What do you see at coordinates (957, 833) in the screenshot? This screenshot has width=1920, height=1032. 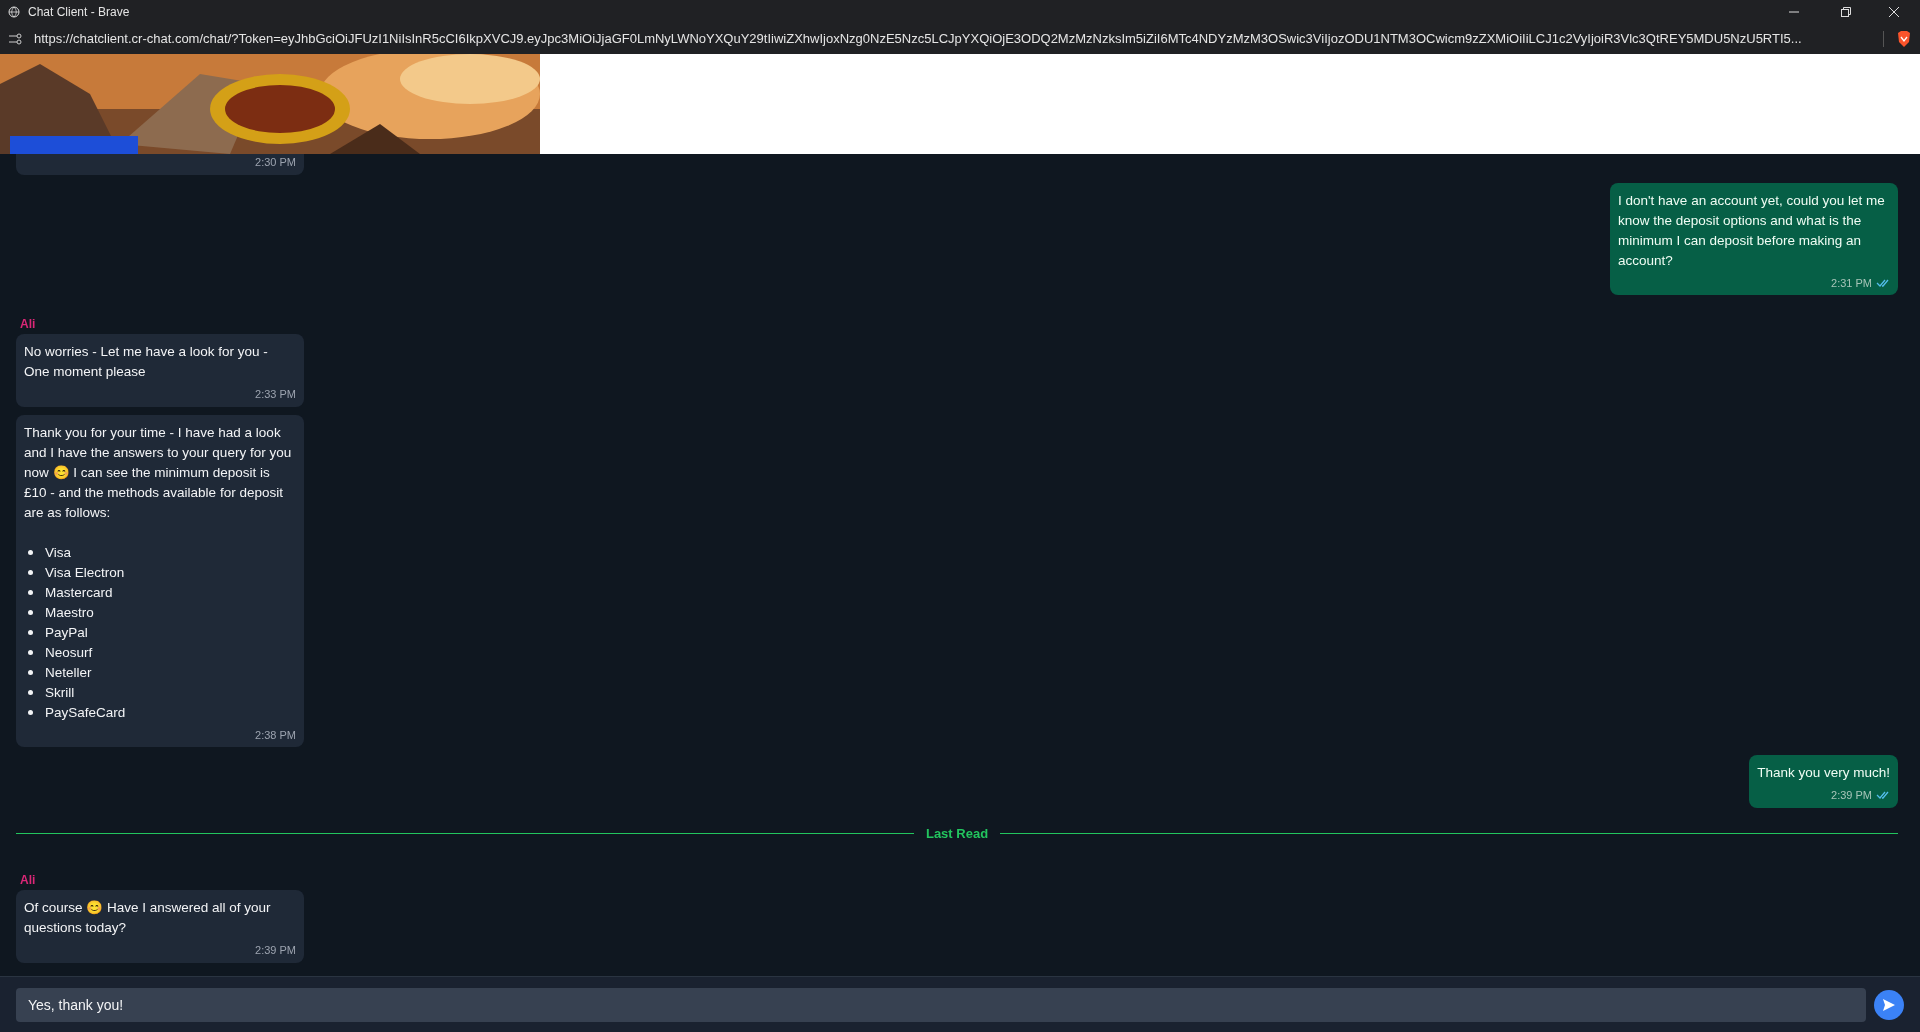 I see `last-read-divider: Last Read` at bounding box center [957, 833].